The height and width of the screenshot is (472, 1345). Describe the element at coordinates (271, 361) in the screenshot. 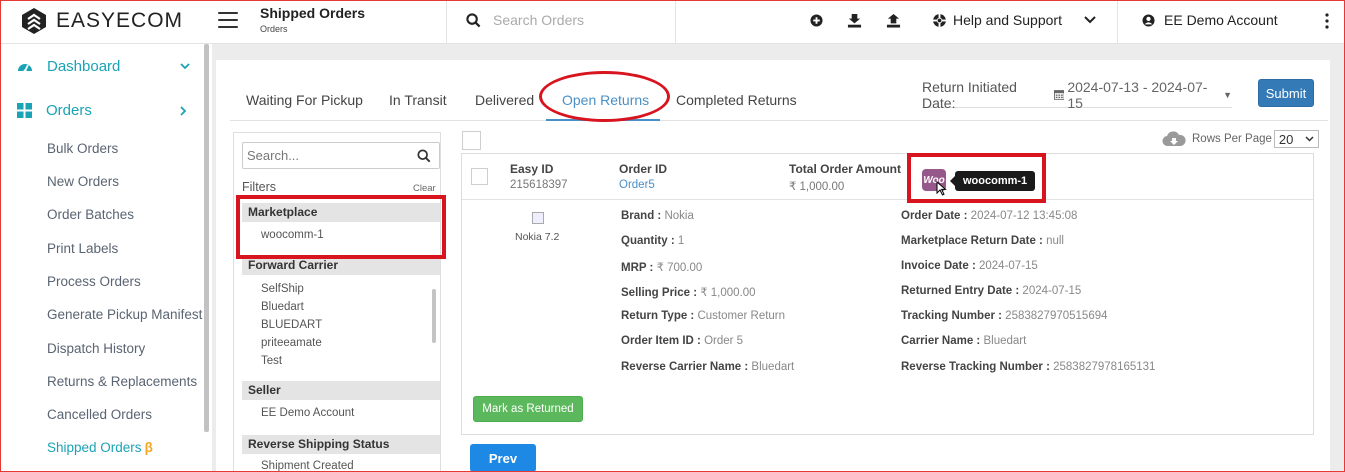

I see `filter-option: Test` at that location.